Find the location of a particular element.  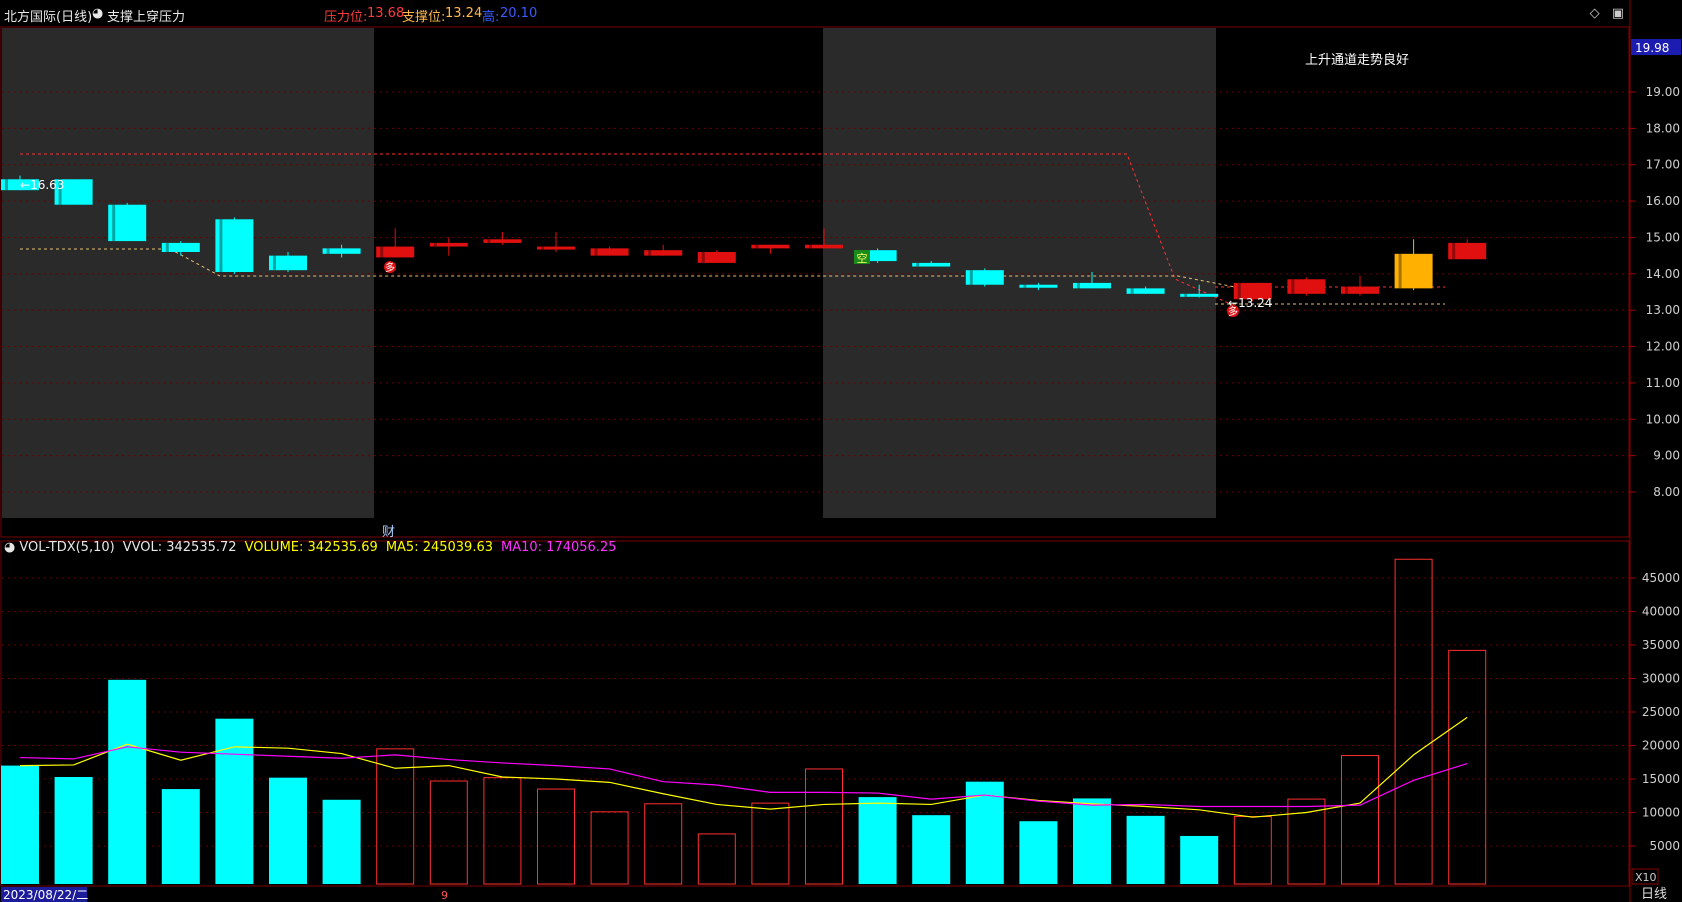

price-tick-label: 19.00 is located at coordinates (1663, 92).